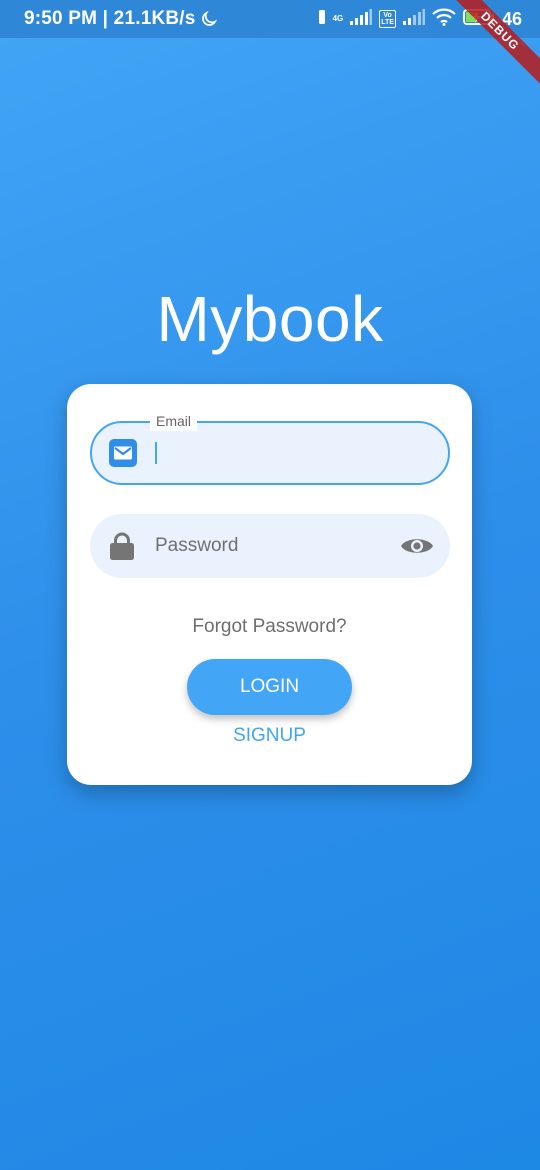  I want to click on app-title: Mybook, so click(270, 319).